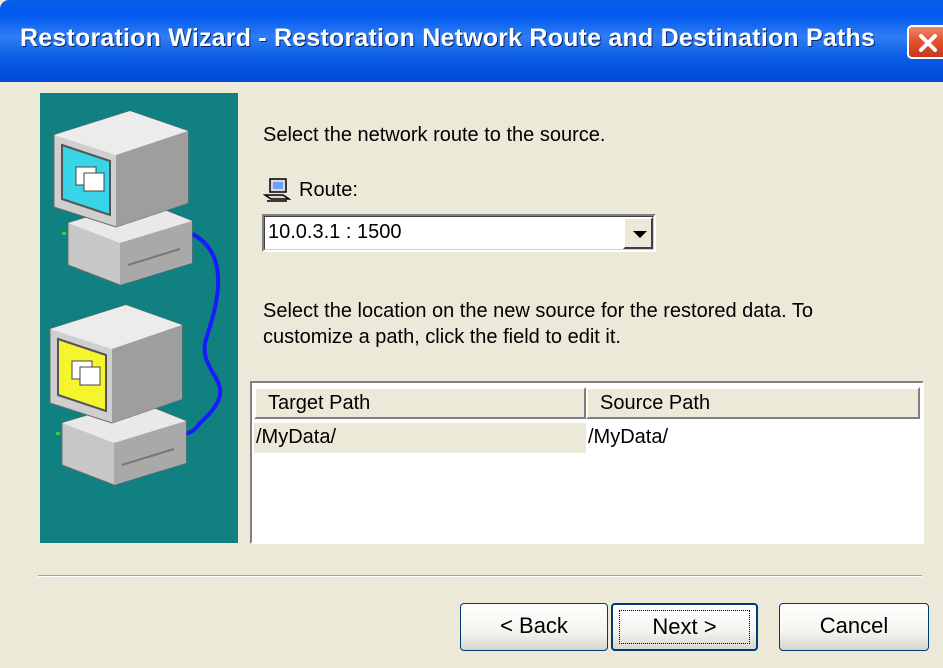 The image size is (943, 668). I want to click on column-header-source-path: Source Path, so click(753, 403).